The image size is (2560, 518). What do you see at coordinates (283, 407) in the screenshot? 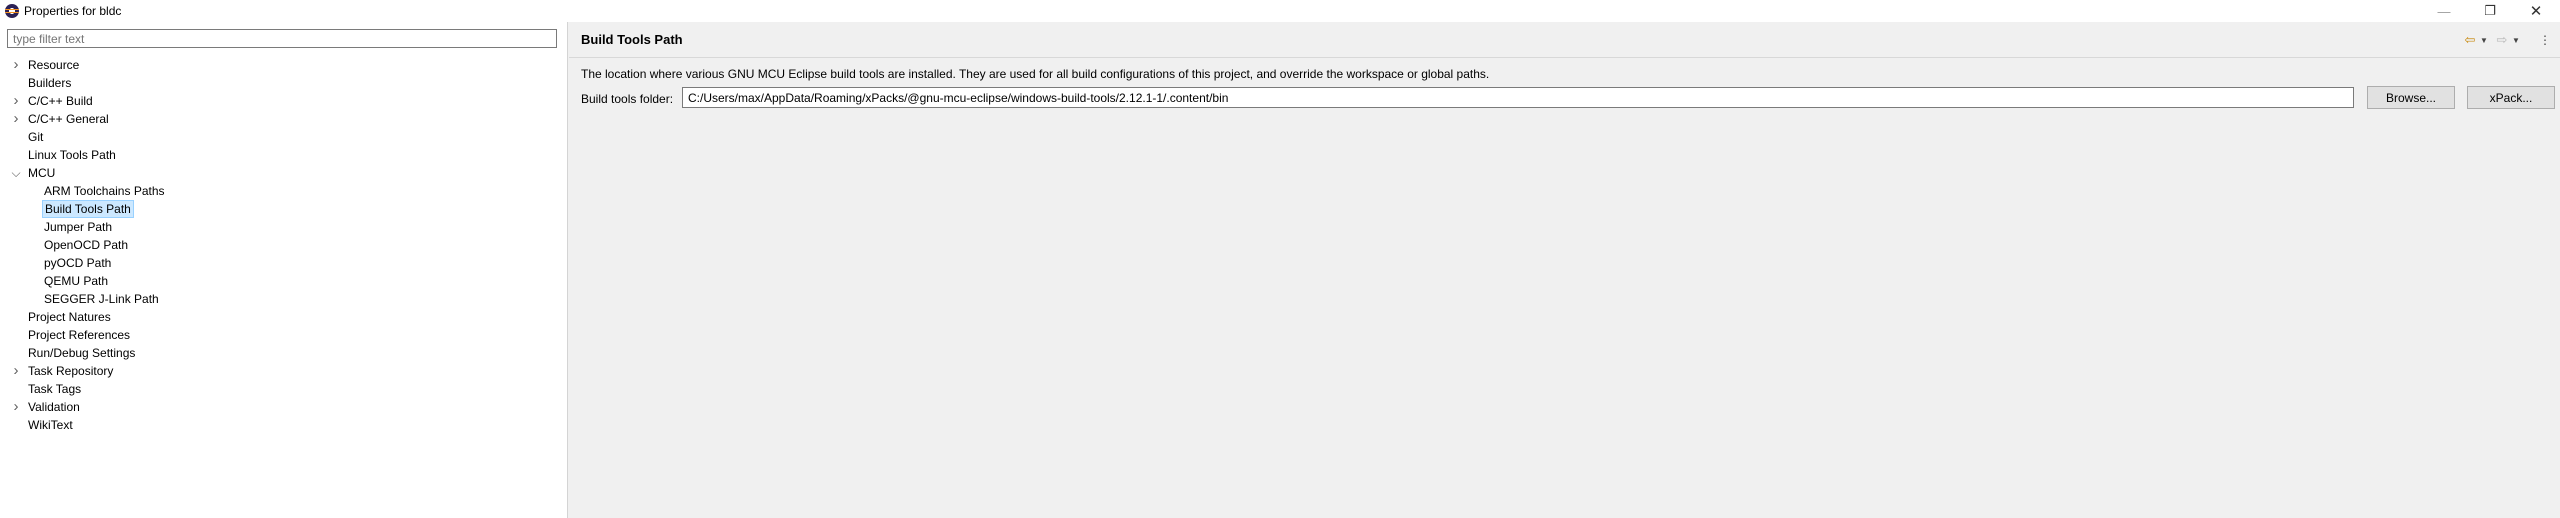
I see `tree-item: › Validation` at bounding box center [283, 407].